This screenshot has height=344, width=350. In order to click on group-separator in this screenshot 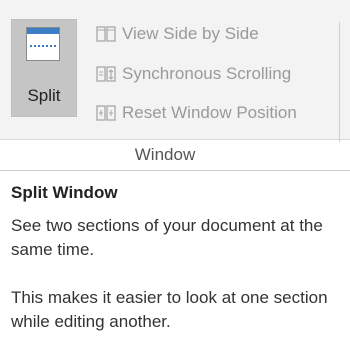, I will do `click(339, 82)`.